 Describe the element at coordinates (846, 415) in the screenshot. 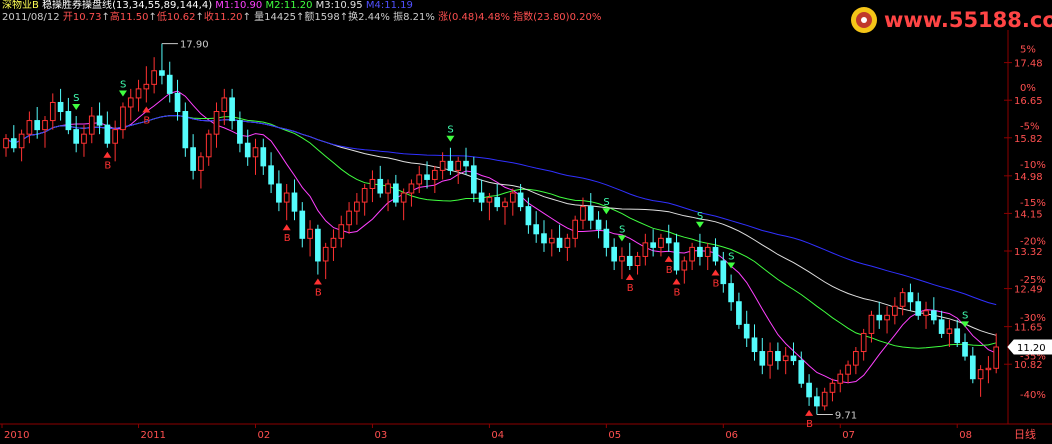

I see `low-annotation-label: 9.71` at that location.